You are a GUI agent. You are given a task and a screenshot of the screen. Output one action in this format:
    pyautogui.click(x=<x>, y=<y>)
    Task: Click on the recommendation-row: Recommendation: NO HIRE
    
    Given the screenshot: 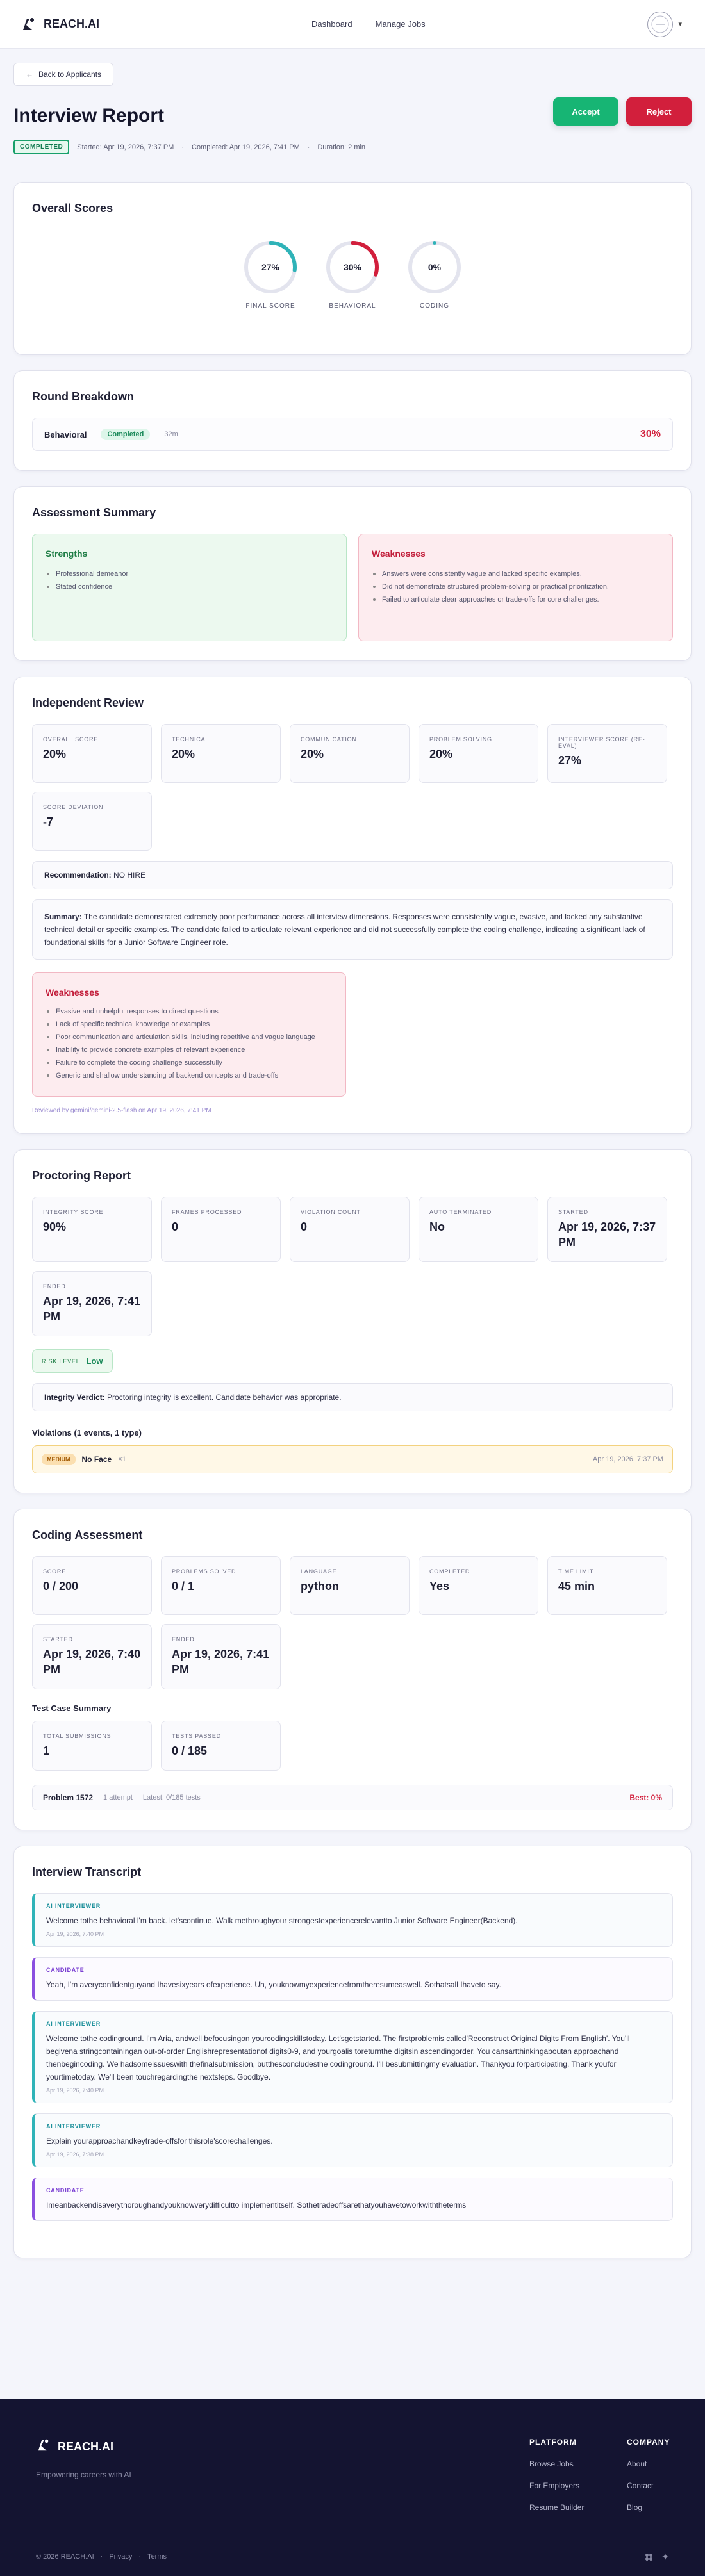 What is the action you would take?
    pyautogui.click(x=352, y=875)
    